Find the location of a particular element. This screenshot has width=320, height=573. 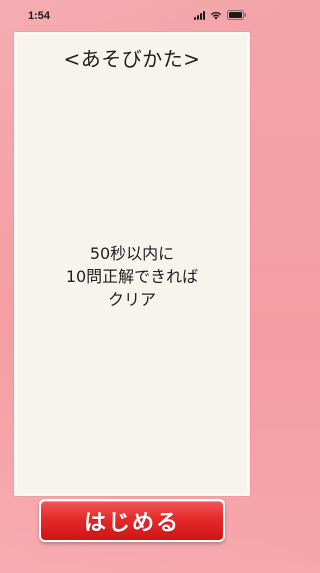

instructions-line: 10問正解できれば is located at coordinates (132, 276).